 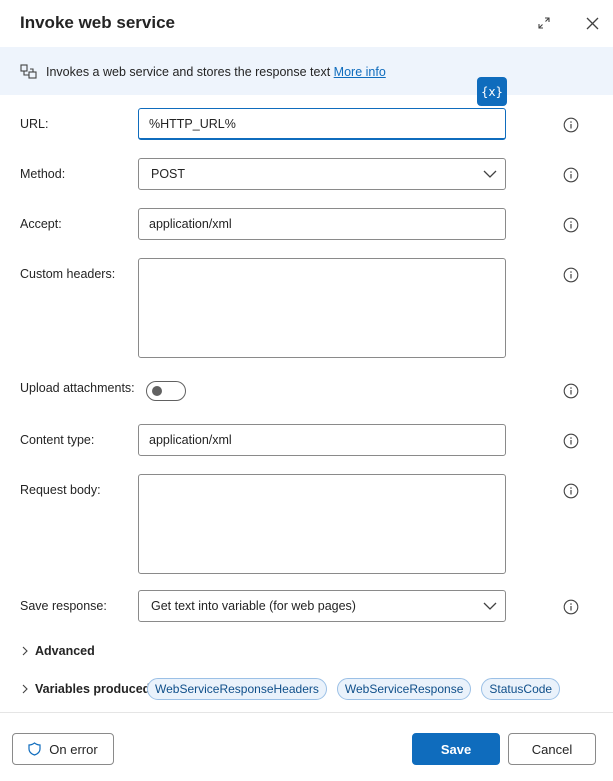 I want to click on expand-button, so click(x=544, y=23).